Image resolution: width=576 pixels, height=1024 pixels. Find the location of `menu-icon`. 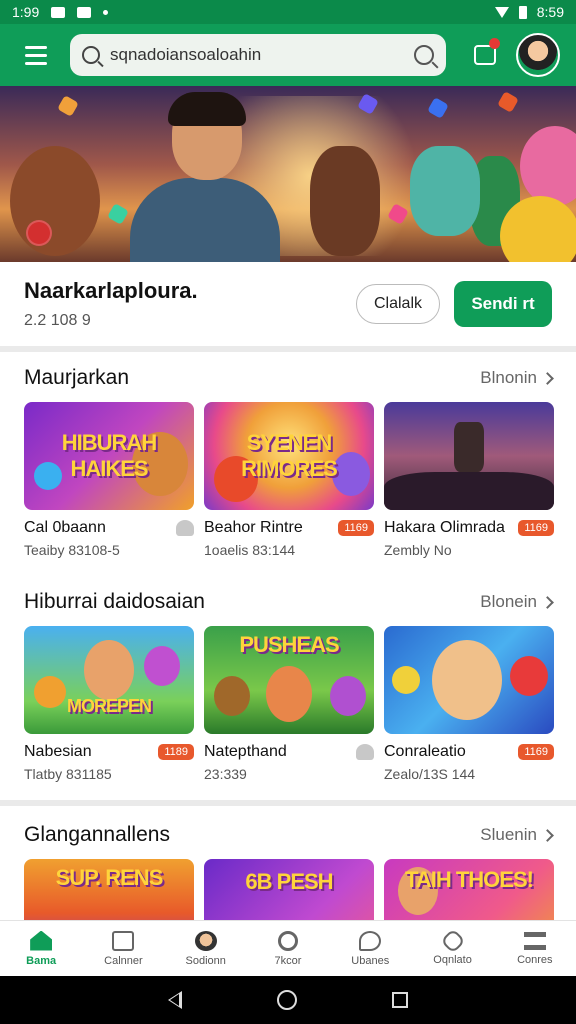

menu-icon is located at coordinates (36, 55).